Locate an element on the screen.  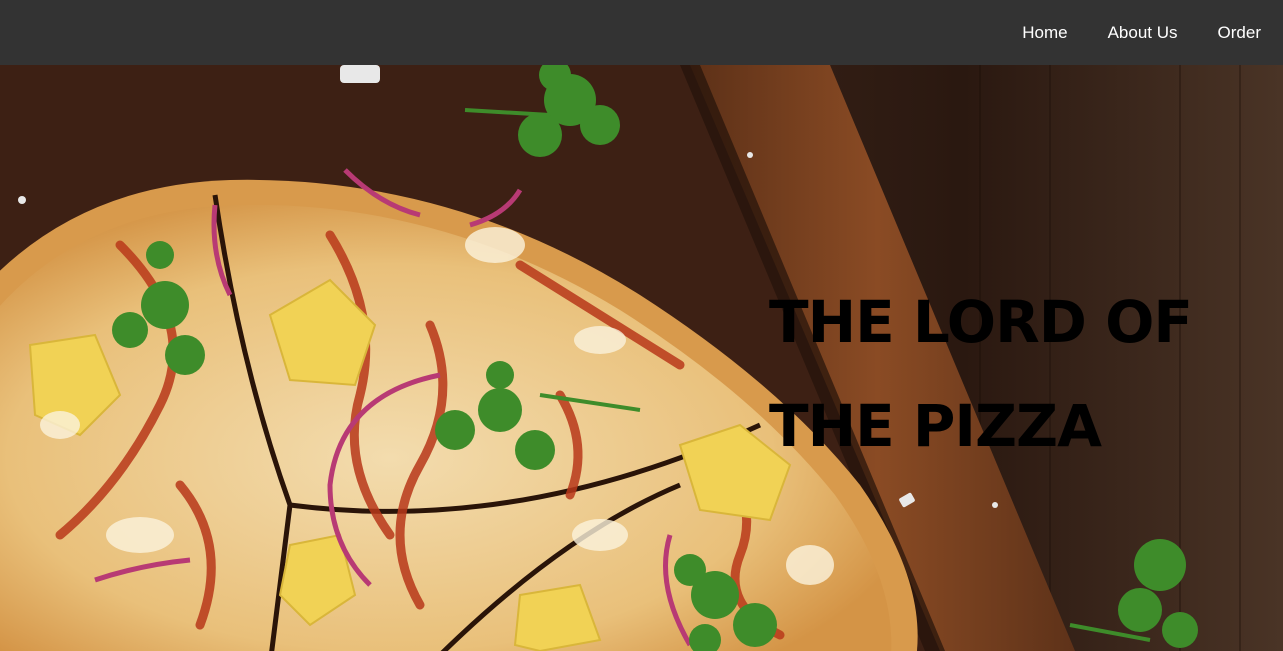
nav-link-home: Home is located at coordinates (1044, 33).